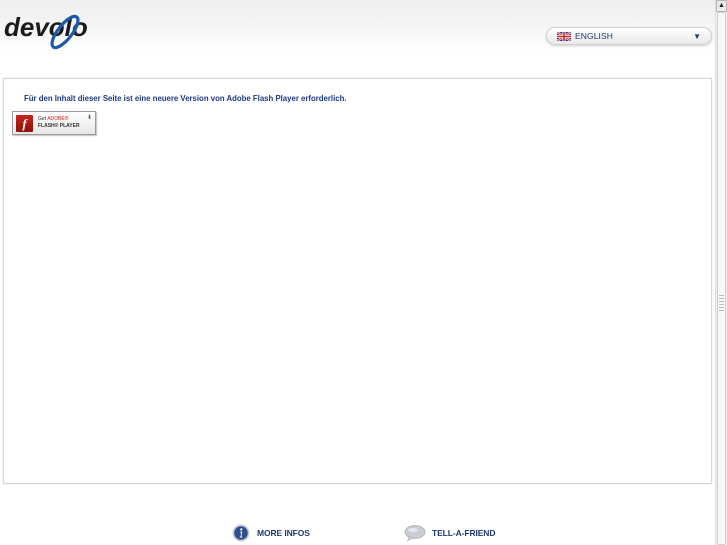 The image size is (727, 545). Describe the element at coordinates (721, 304) in the screenshot. I see `scroll-grip` at that location.